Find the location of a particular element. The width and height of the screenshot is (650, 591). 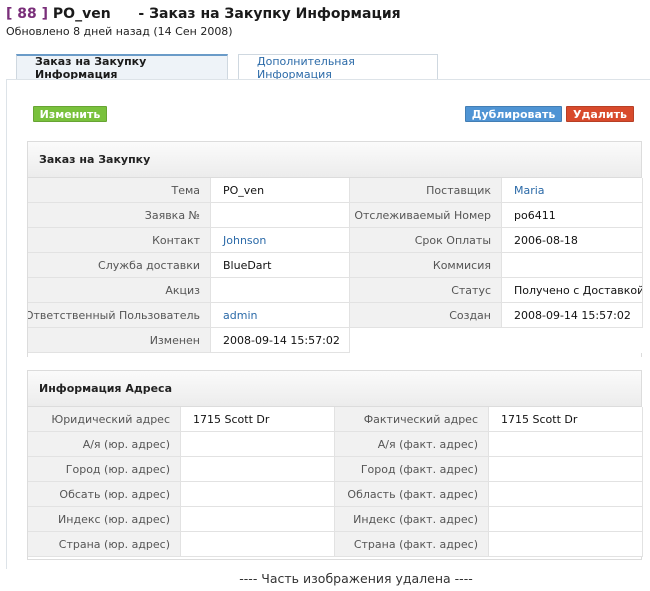

field-due-date: 2006-08-18 is located at coordinates (572, 240).